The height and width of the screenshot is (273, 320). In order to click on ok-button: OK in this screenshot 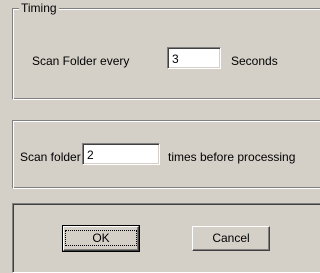, I will do `click(101, 238)`.